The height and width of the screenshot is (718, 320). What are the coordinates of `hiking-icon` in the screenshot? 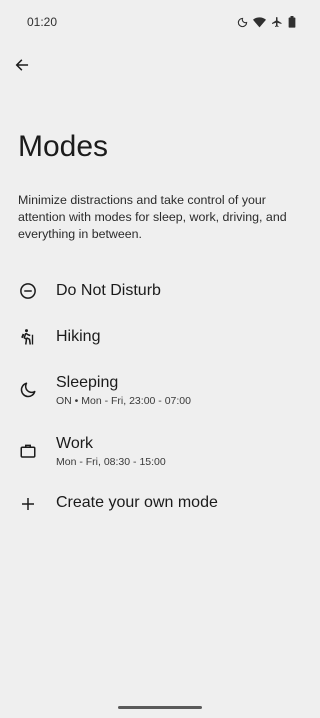 It's located at (28, 337).